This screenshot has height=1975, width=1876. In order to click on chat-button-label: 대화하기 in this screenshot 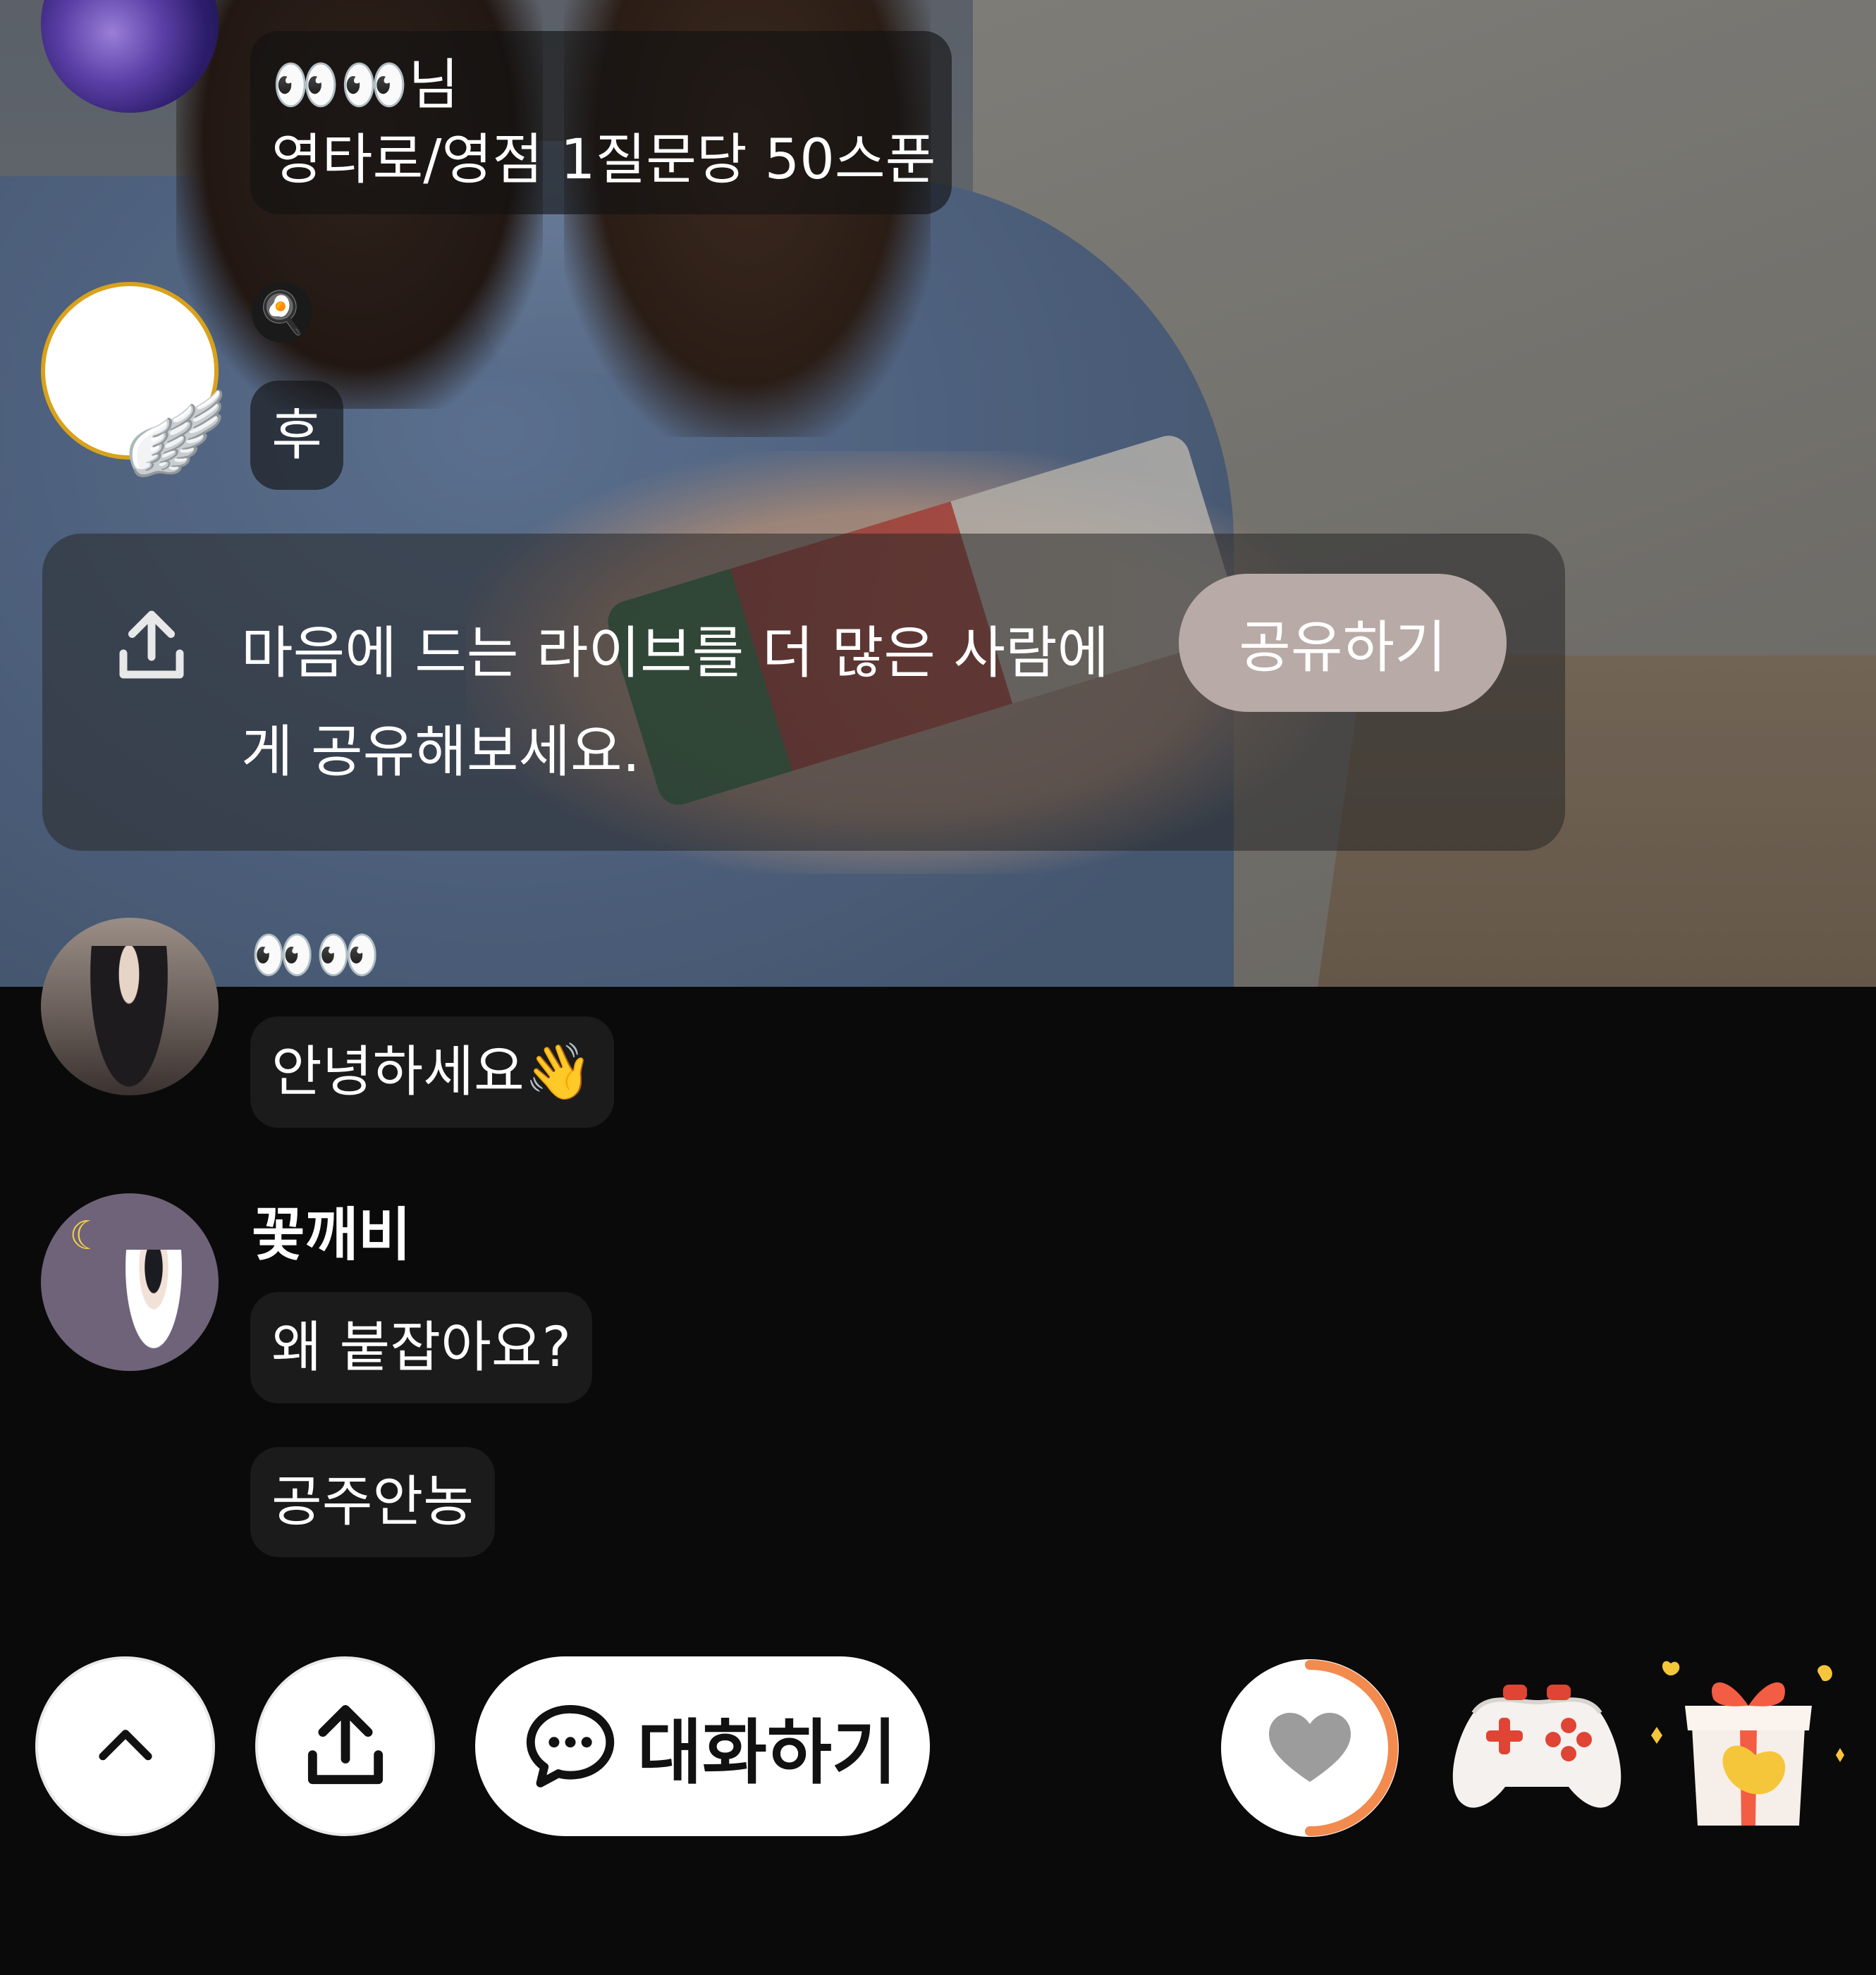, I will do `click(767, 1752)`.